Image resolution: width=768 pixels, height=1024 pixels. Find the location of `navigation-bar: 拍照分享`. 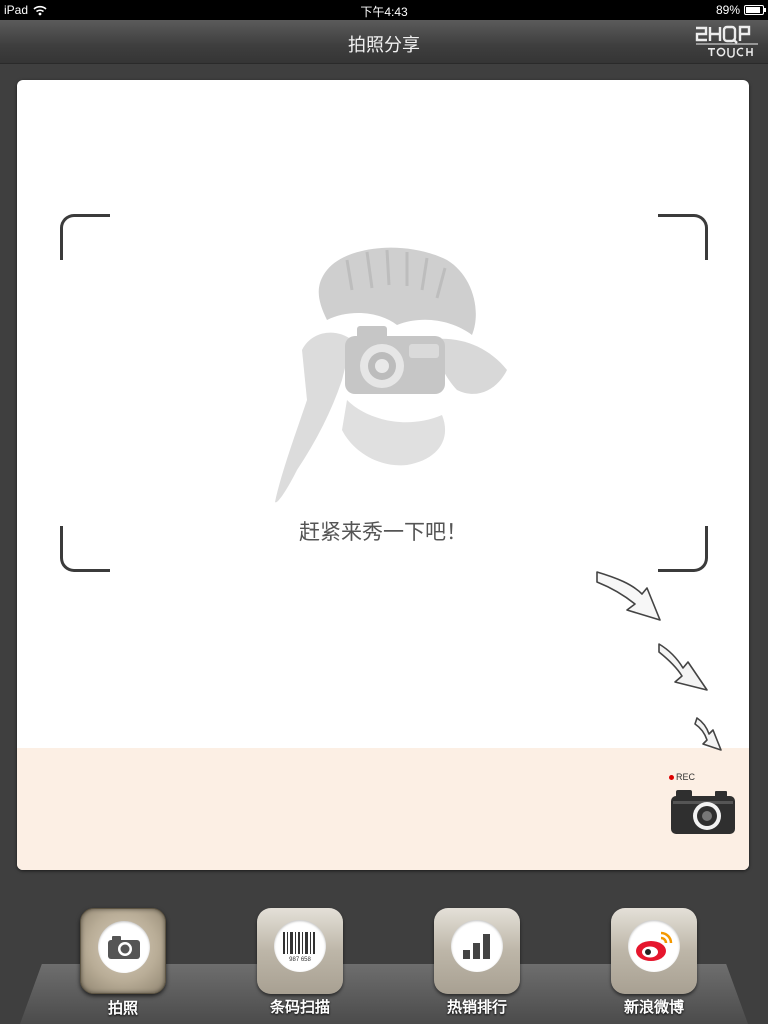

navigation-bar: 拍照分享 is located at coordinates (384, 42).